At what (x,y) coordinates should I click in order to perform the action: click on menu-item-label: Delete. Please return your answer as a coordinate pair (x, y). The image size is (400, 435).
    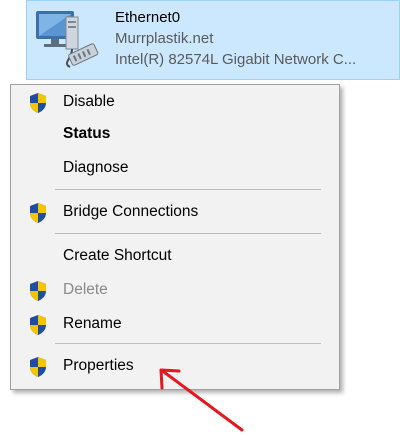
    Looking at the image, I should click on (85, 289).